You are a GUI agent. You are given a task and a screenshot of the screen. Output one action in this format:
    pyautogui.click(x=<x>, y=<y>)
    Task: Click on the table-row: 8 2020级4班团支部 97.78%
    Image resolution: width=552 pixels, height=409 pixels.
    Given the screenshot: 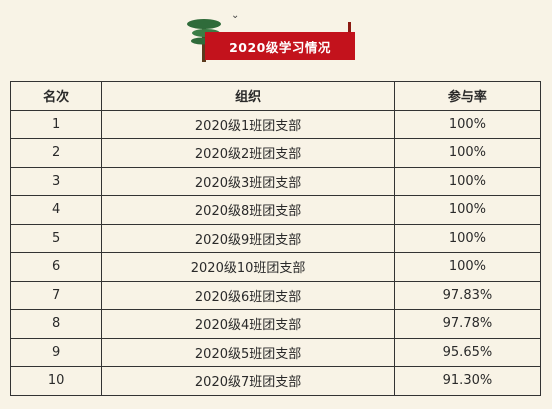 What is the action you would take?
    pyautogui.click(x=275, y=324)
    